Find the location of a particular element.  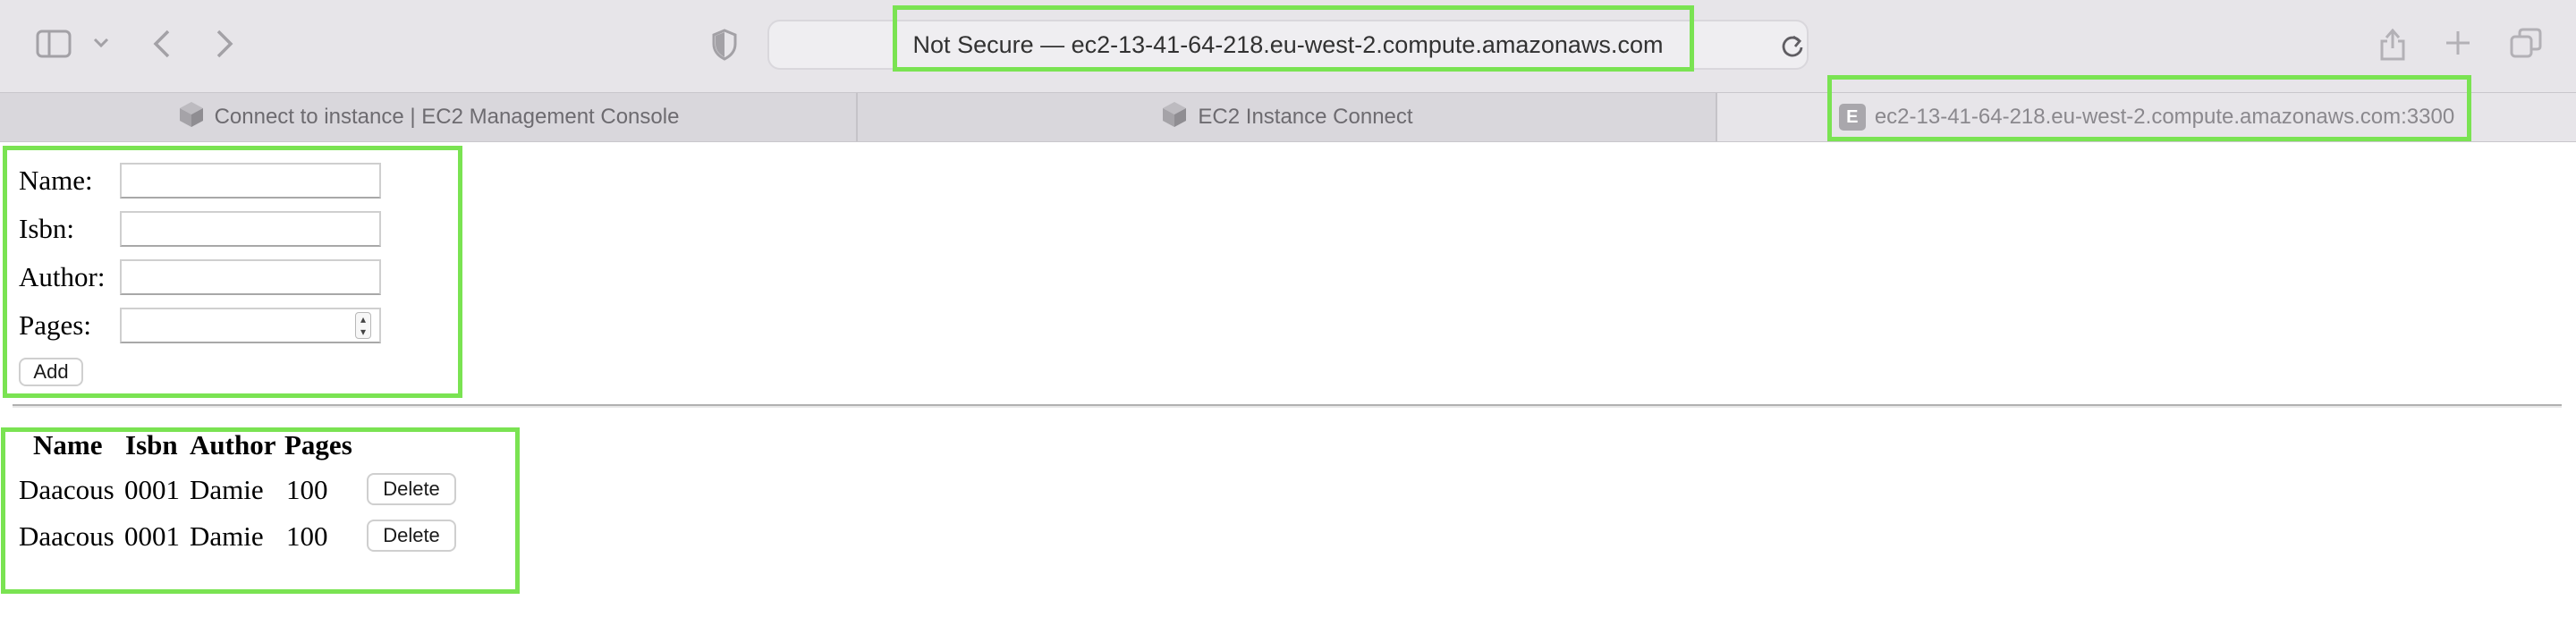

forward-icon is located at coordinates (224, 44).